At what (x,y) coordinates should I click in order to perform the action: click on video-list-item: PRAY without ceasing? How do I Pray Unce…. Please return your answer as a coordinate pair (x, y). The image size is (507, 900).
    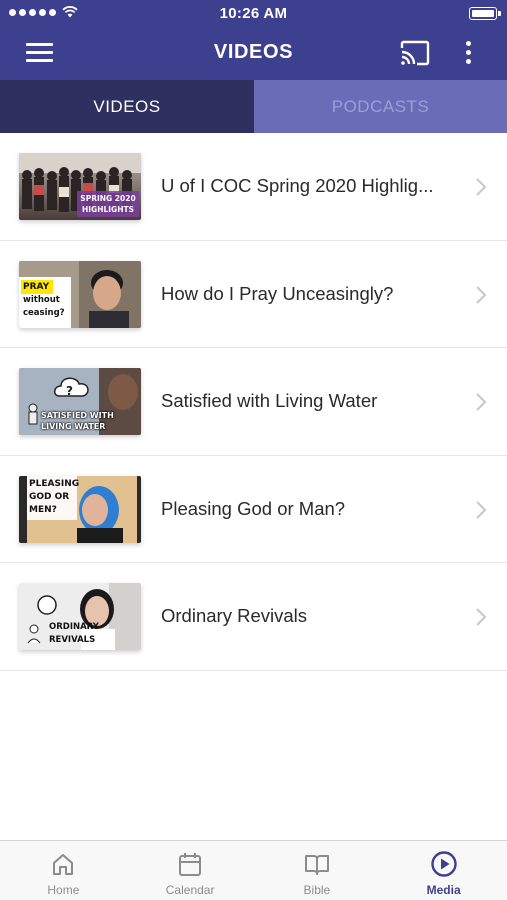
    Looking at the image, I should click on (253, 294).